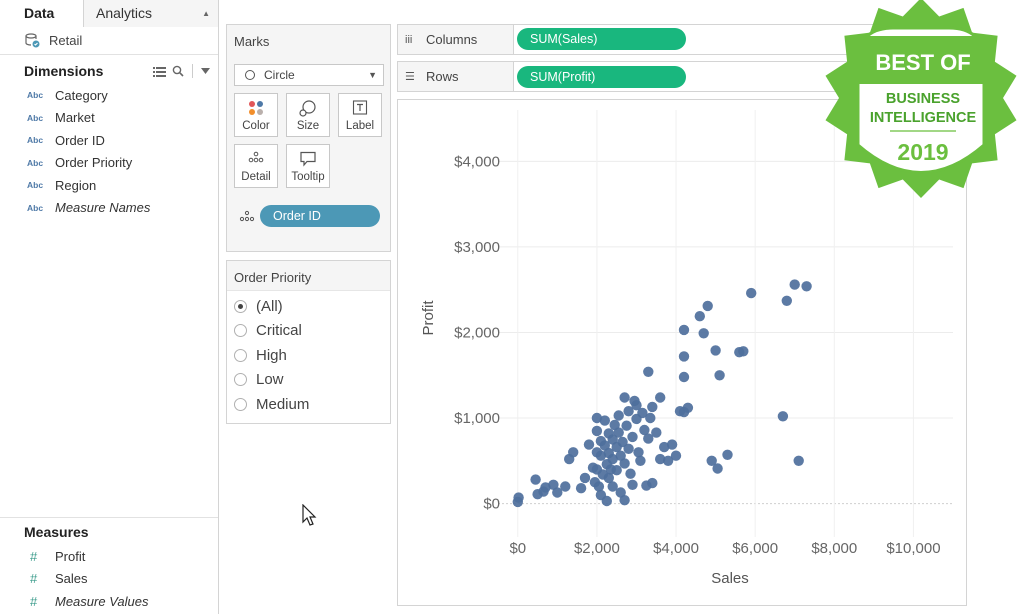 This screenshot has height=614, width=1024. I want to click on search-icon, so click(178, 71).